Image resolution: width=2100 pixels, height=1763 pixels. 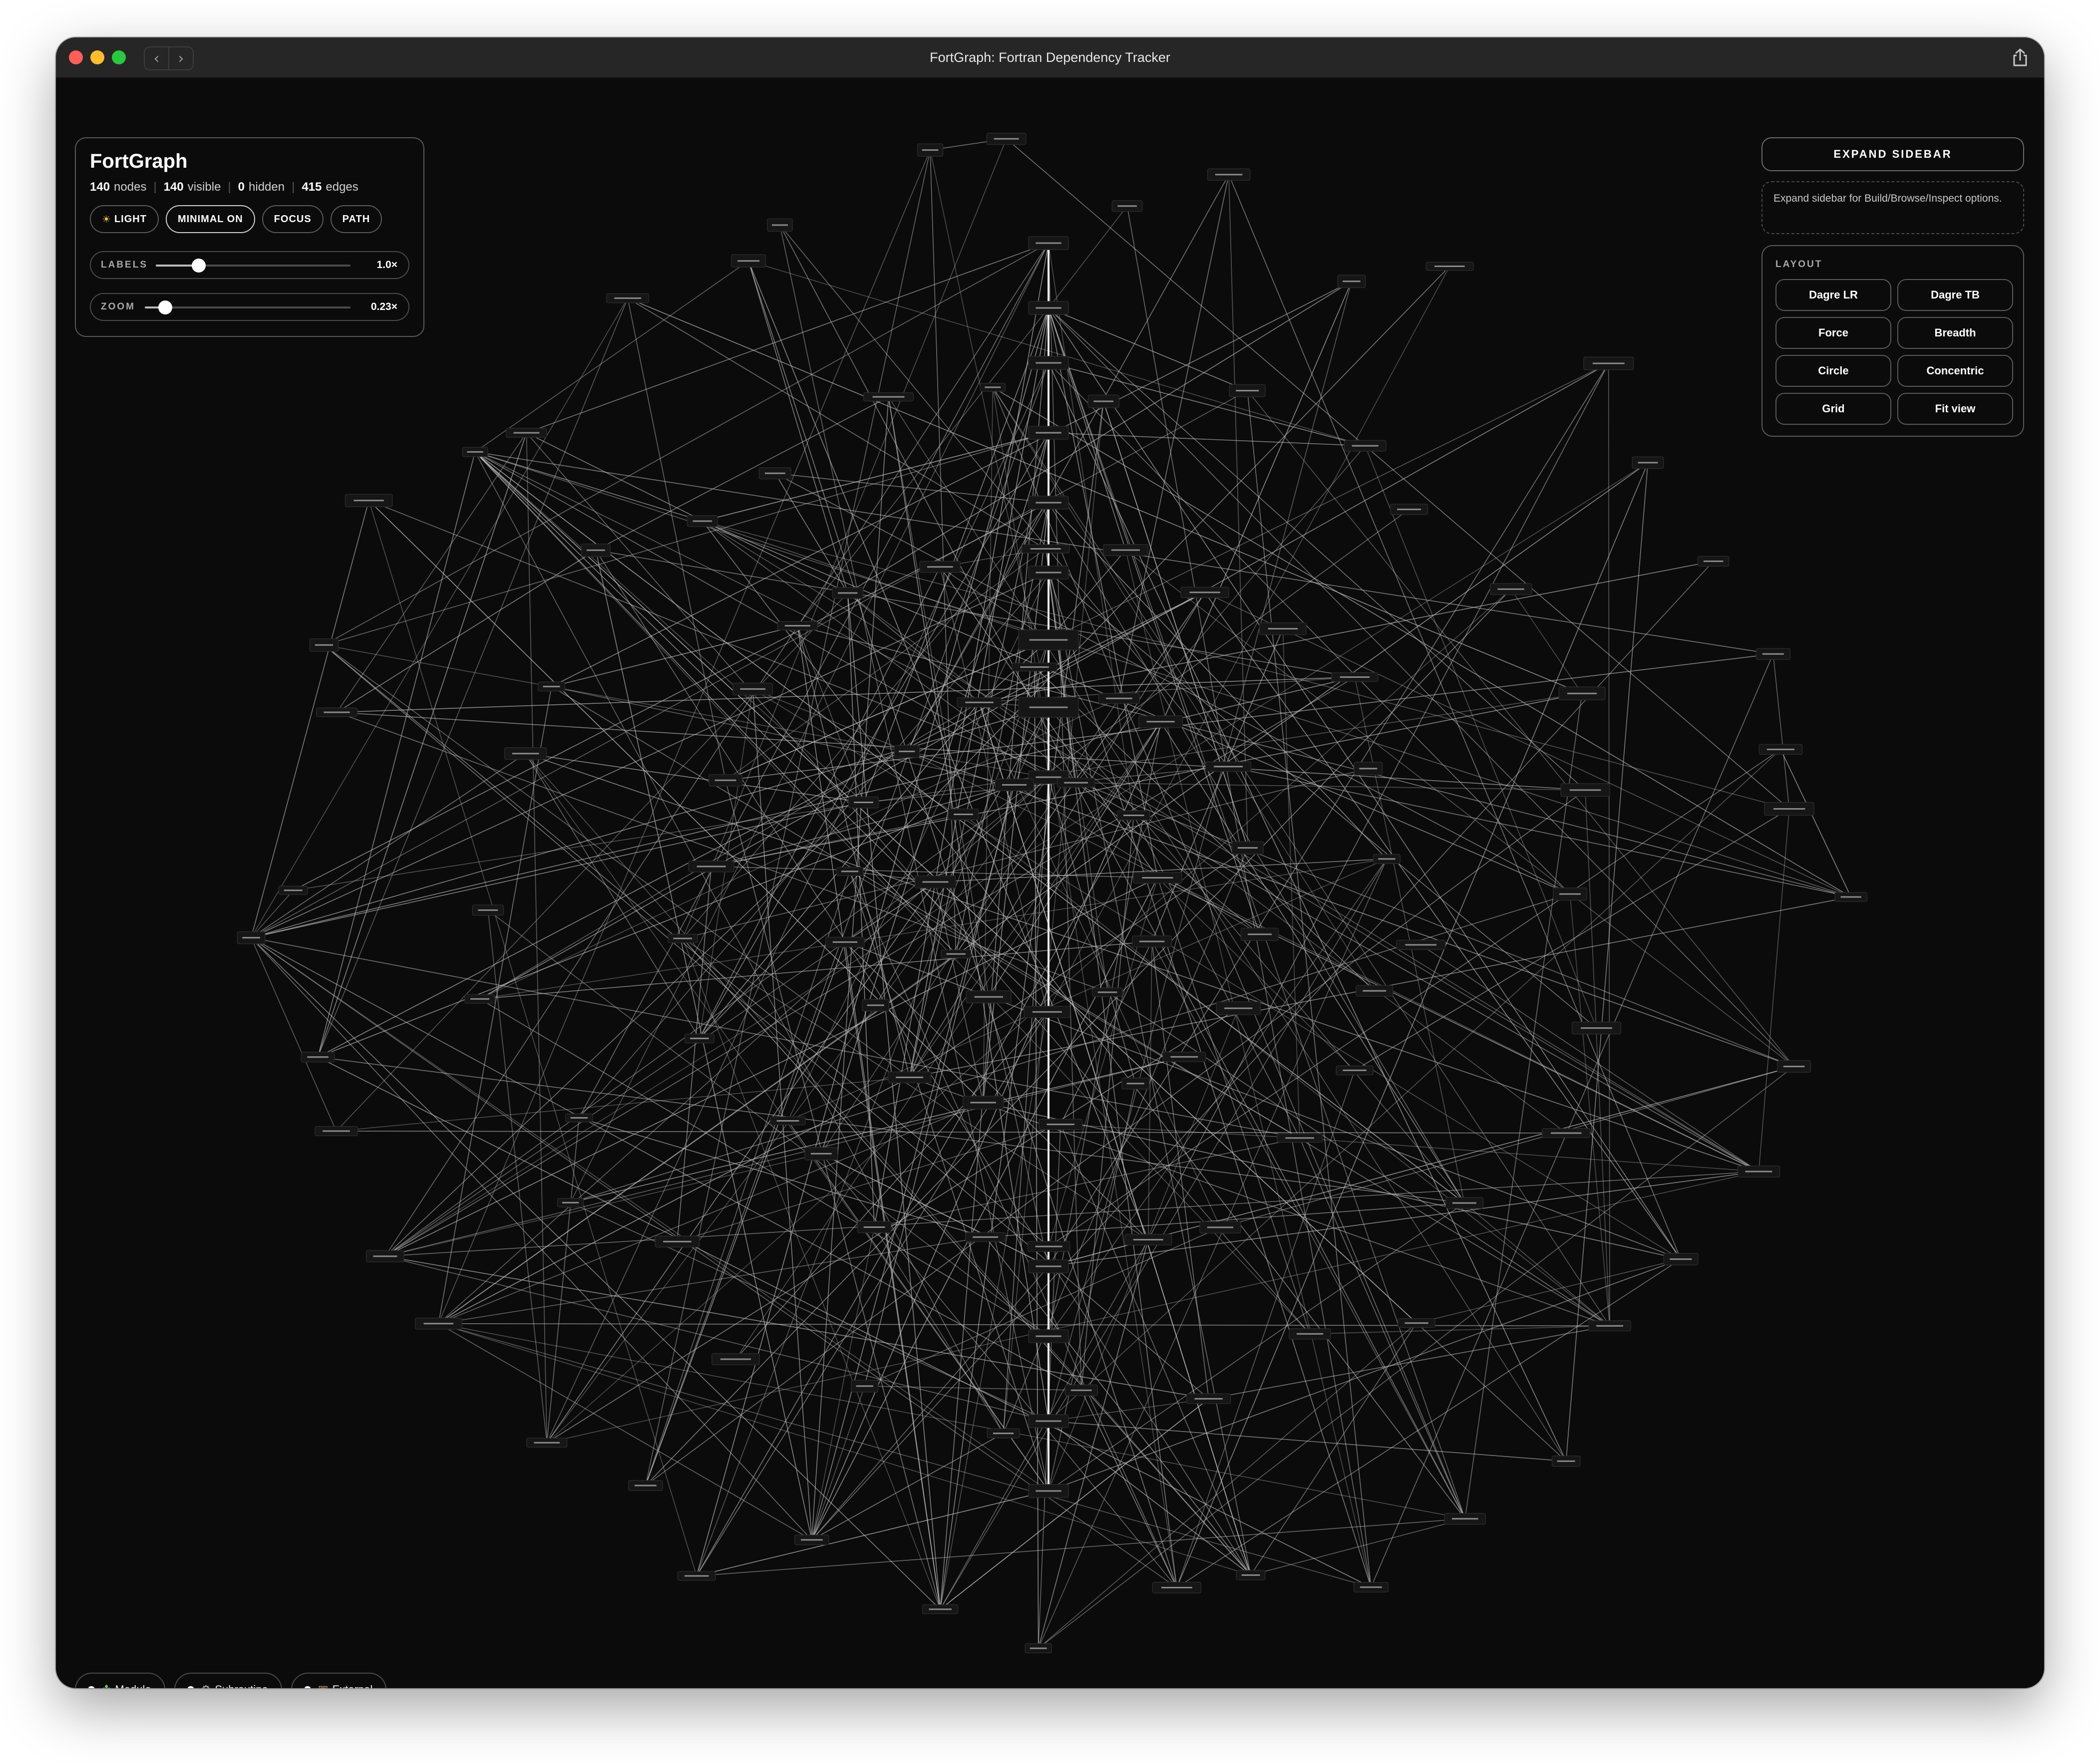 What do you see at coordinates (2020, 57) in the screenshot?
I see `share-icon` at bounding box center [2020, 57].